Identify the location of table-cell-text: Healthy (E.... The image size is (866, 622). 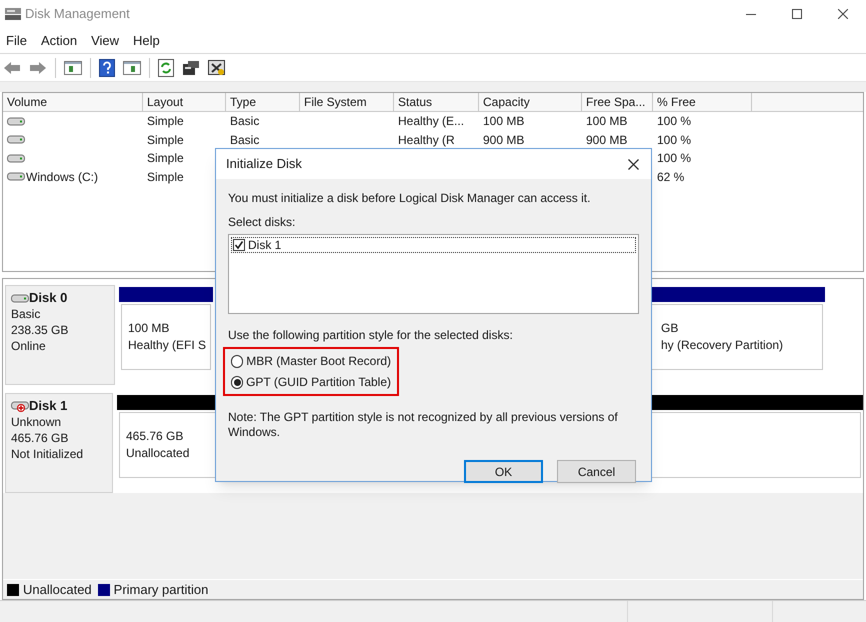
(431, 121).